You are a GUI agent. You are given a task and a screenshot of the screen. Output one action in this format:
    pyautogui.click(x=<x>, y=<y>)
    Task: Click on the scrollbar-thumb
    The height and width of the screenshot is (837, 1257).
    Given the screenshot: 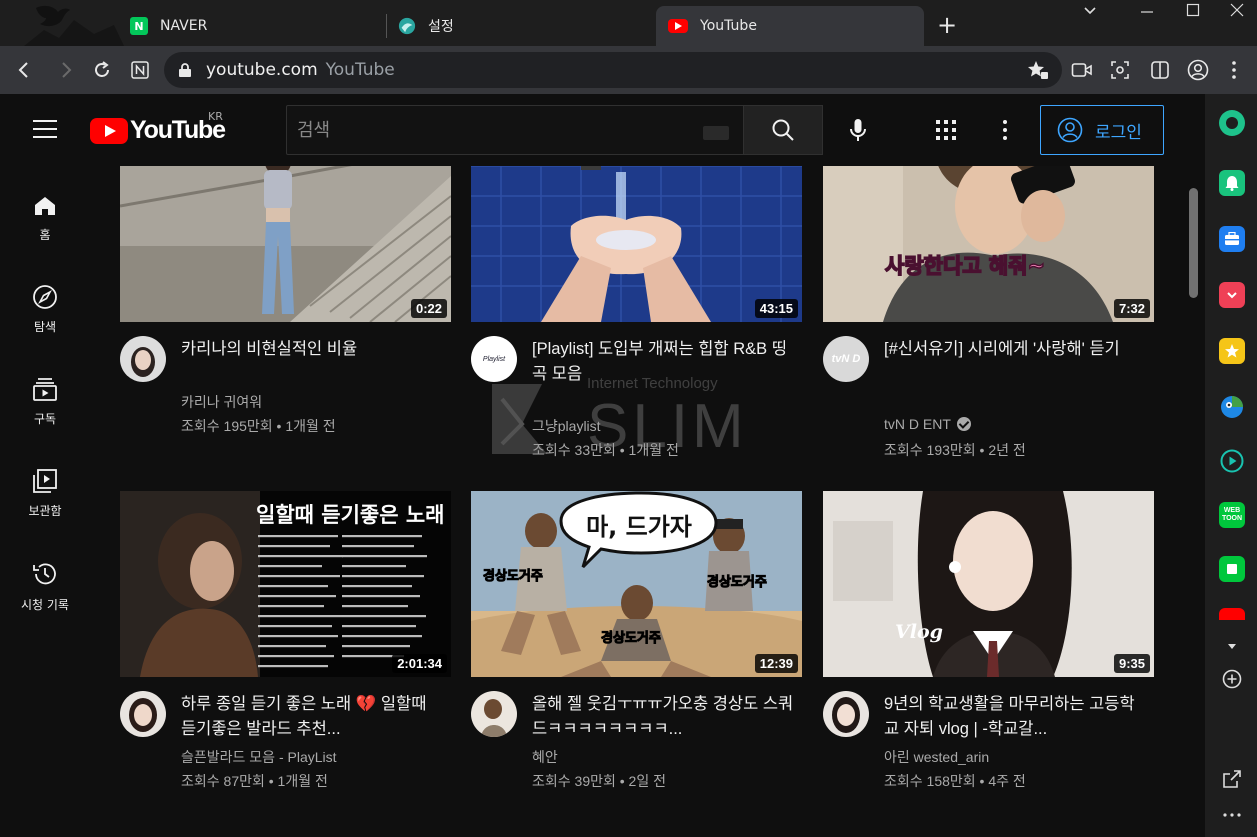 What is the action you would take?
    pyautogui.click(x=1193, y=243)
    